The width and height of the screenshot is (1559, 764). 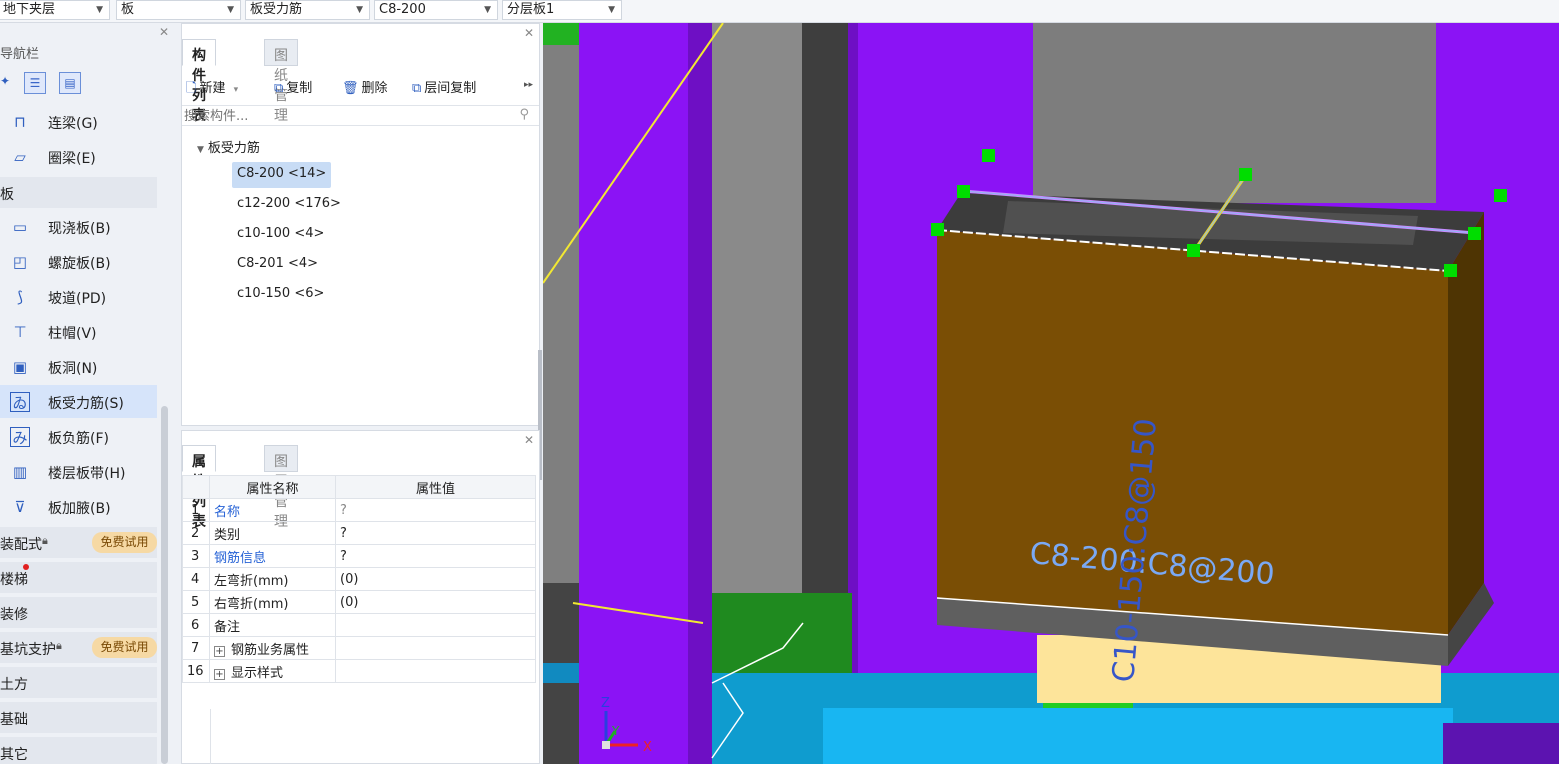 I want to click on search-icon: ⚲, so click(x=524, y=114).